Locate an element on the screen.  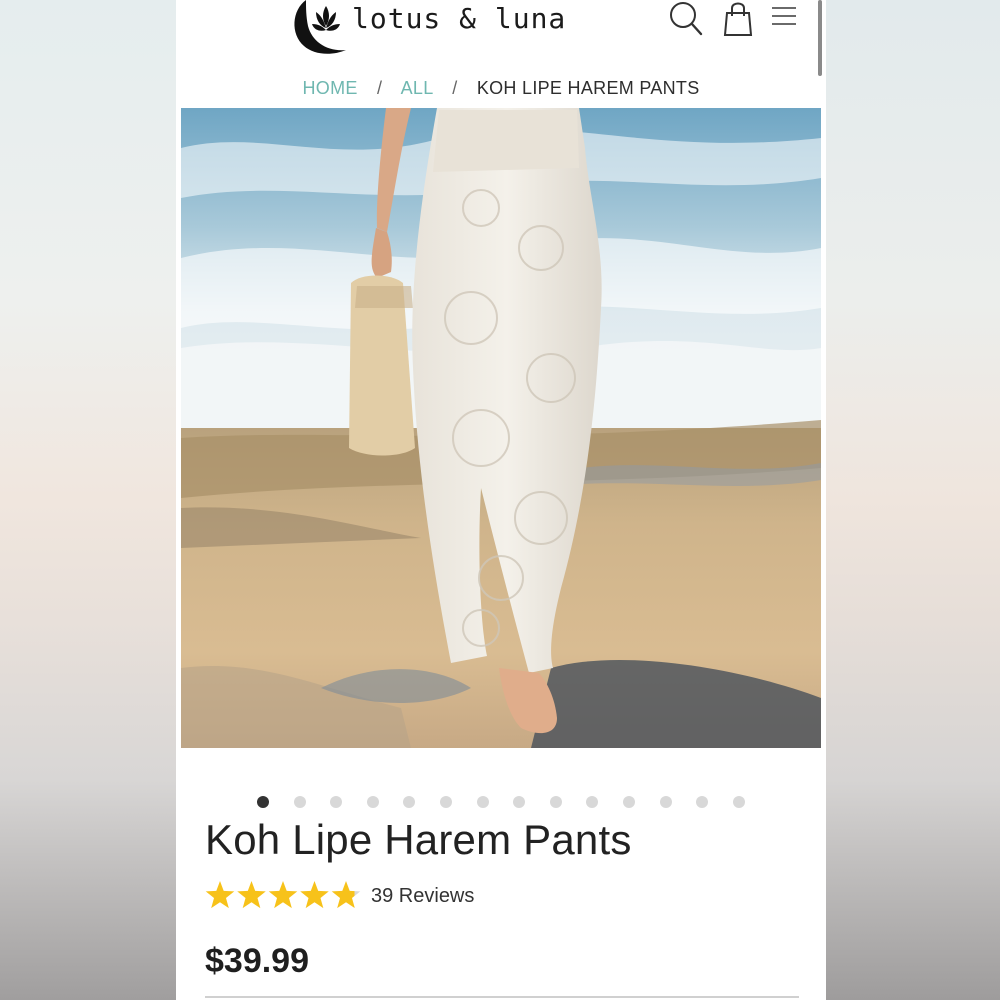
brand-name: lotus & luna is located at coordinates (459, 18).